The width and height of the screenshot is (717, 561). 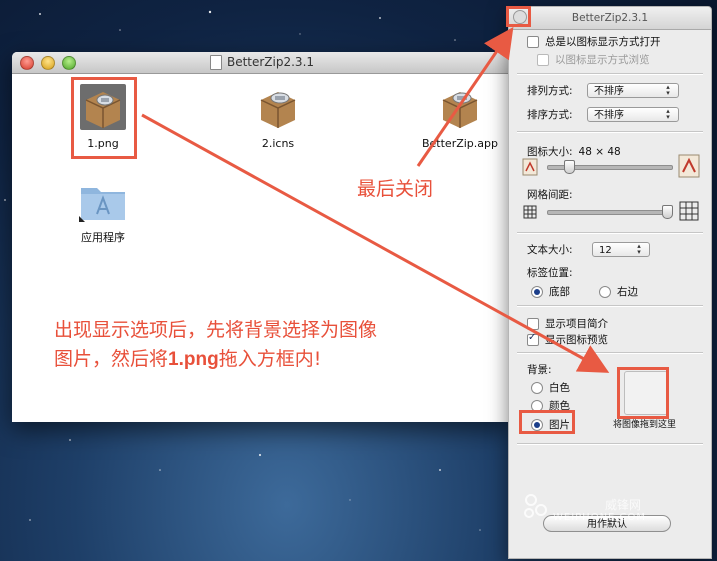 I want to click on instruction-part-c: 拖入方框内!, so click(x=270, y=359).